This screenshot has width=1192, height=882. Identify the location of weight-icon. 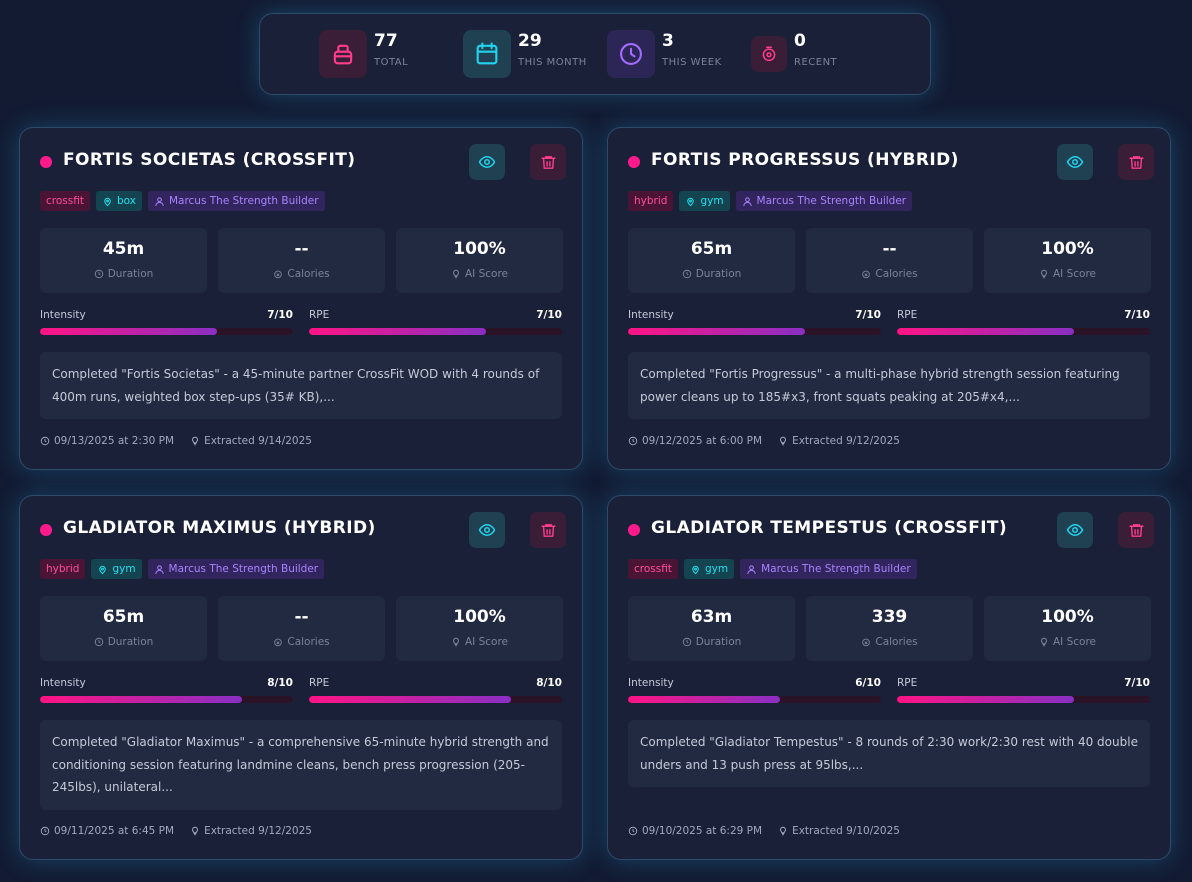
(343, 54).